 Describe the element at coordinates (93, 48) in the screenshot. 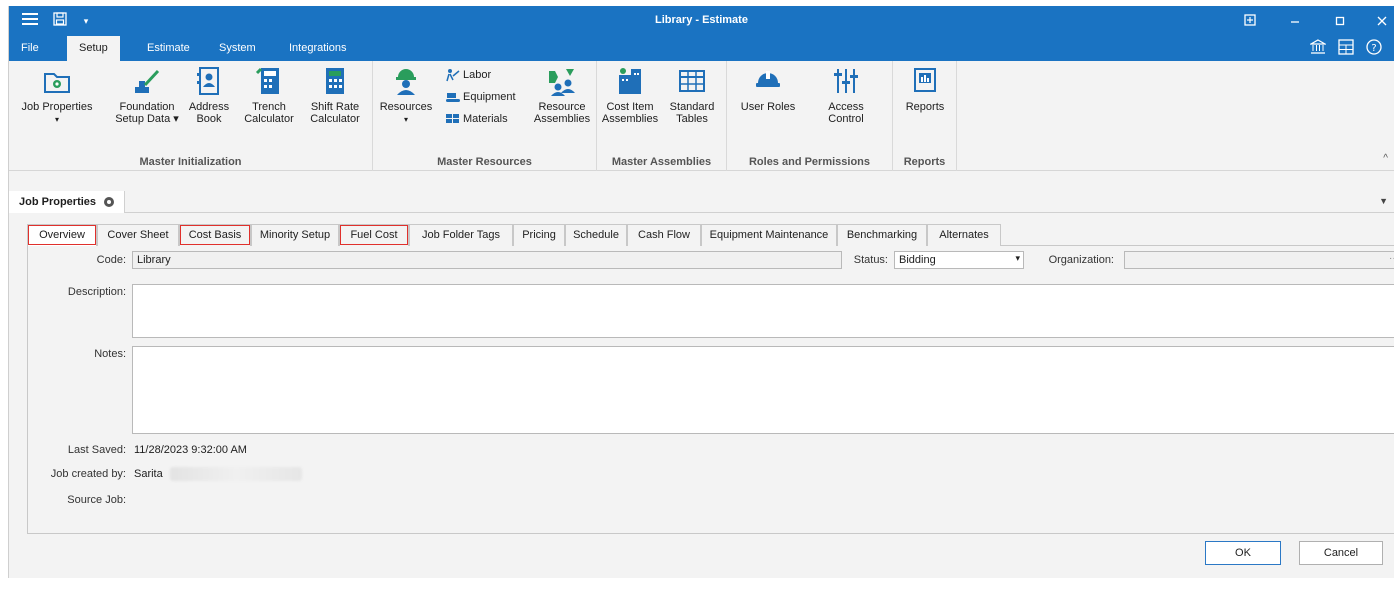

I see `menu-tab-setup: Setup` at that location.